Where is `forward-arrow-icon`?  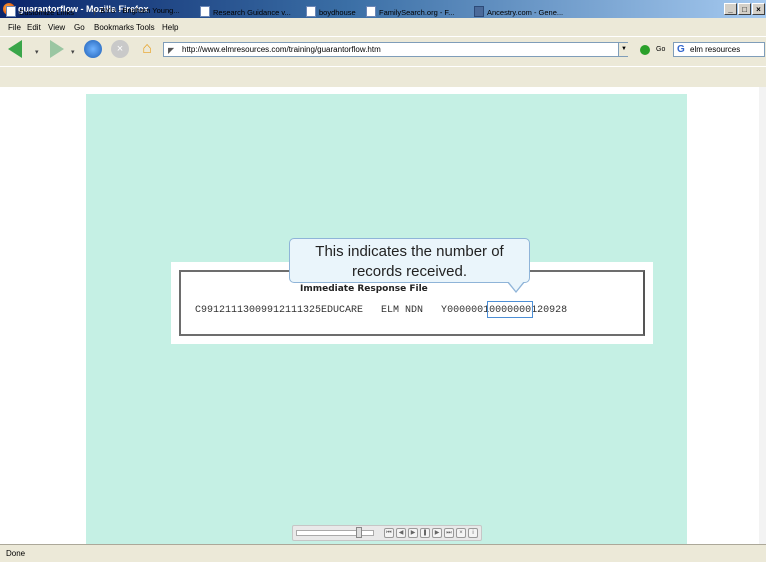 forward-arrow-icon is located at coordinates (57, 49).